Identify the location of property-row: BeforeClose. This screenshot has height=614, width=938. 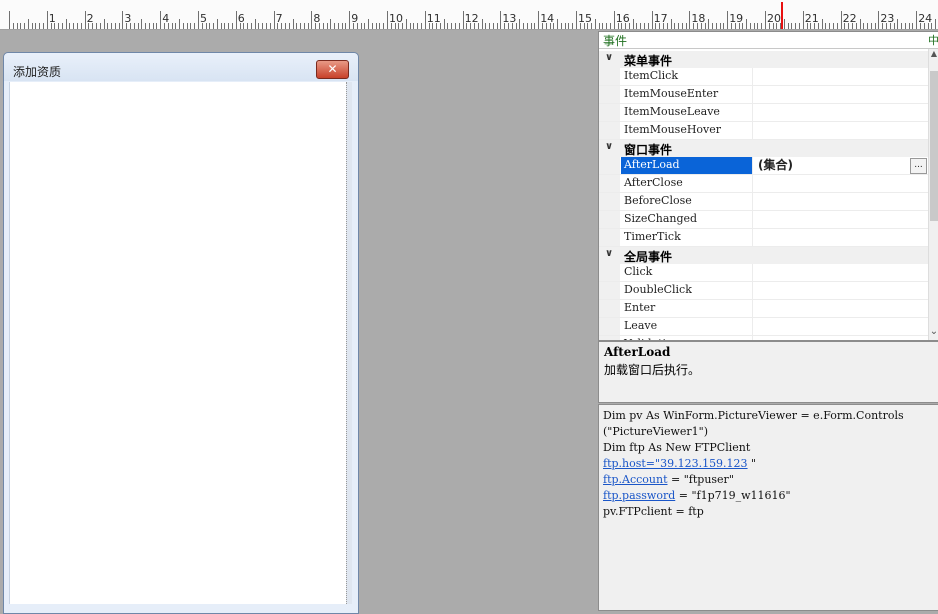
(764, 202).